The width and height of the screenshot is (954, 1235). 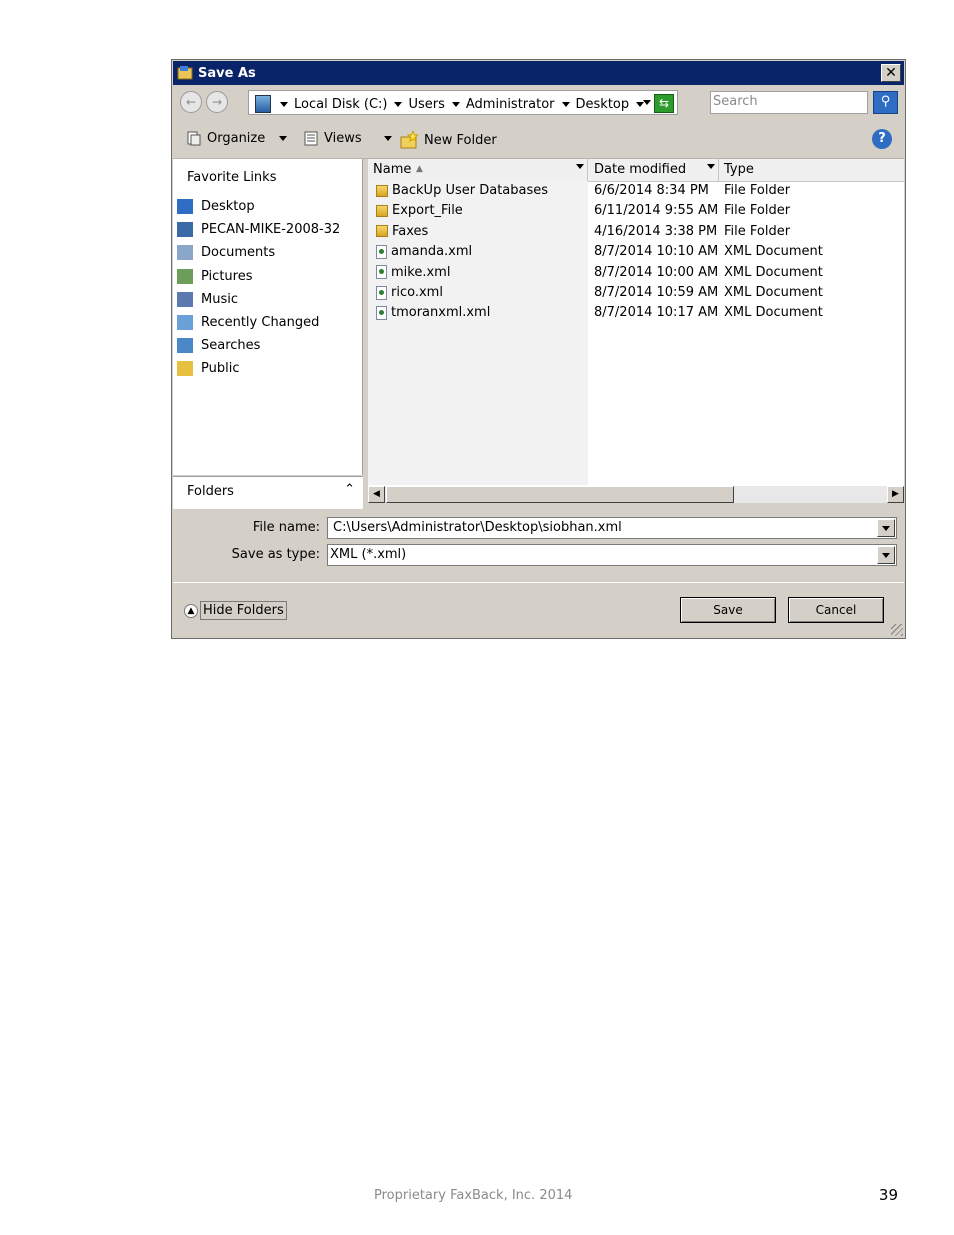 I want to click on back-button: ←, so click(x=191, y=102).